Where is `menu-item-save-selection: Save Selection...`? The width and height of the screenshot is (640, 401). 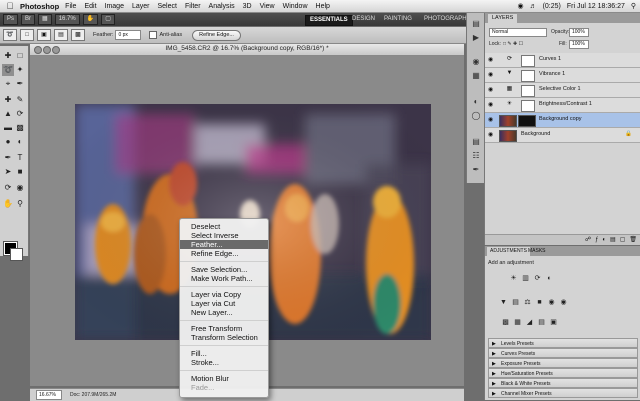
menu-item-save-selection: Save Selection... is located at coordinates (224, 269).